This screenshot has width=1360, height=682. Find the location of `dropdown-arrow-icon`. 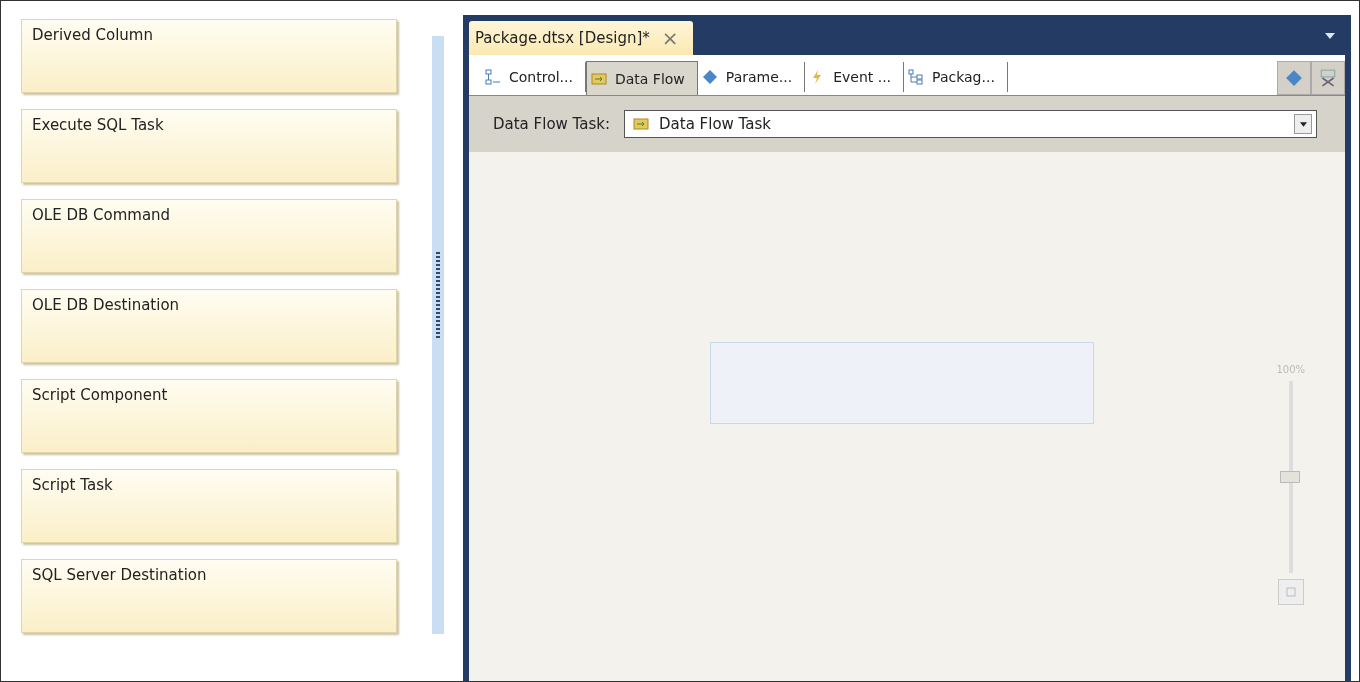

dropdown-arrow-icon is located at coordinates (1330, 36).